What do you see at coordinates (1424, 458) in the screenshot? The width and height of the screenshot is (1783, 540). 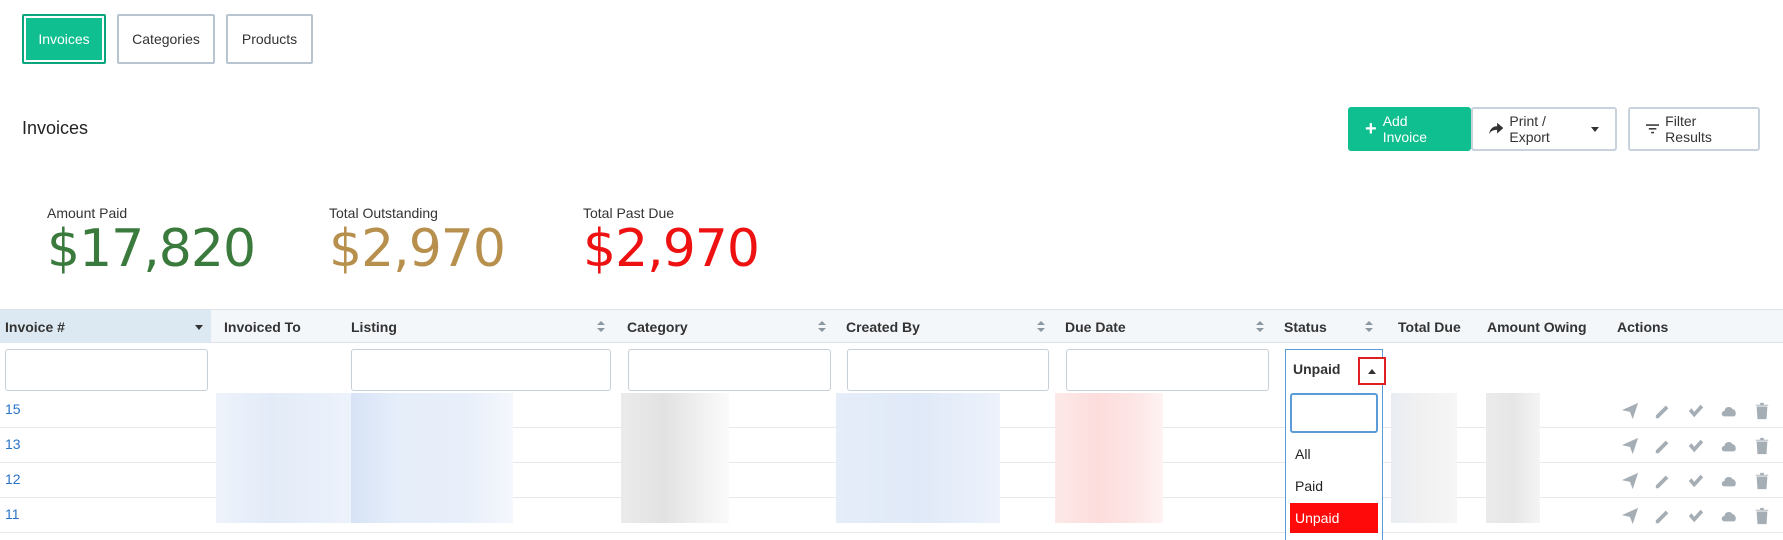 I see `redacted-total-due` at bounding box center [1424, 458].